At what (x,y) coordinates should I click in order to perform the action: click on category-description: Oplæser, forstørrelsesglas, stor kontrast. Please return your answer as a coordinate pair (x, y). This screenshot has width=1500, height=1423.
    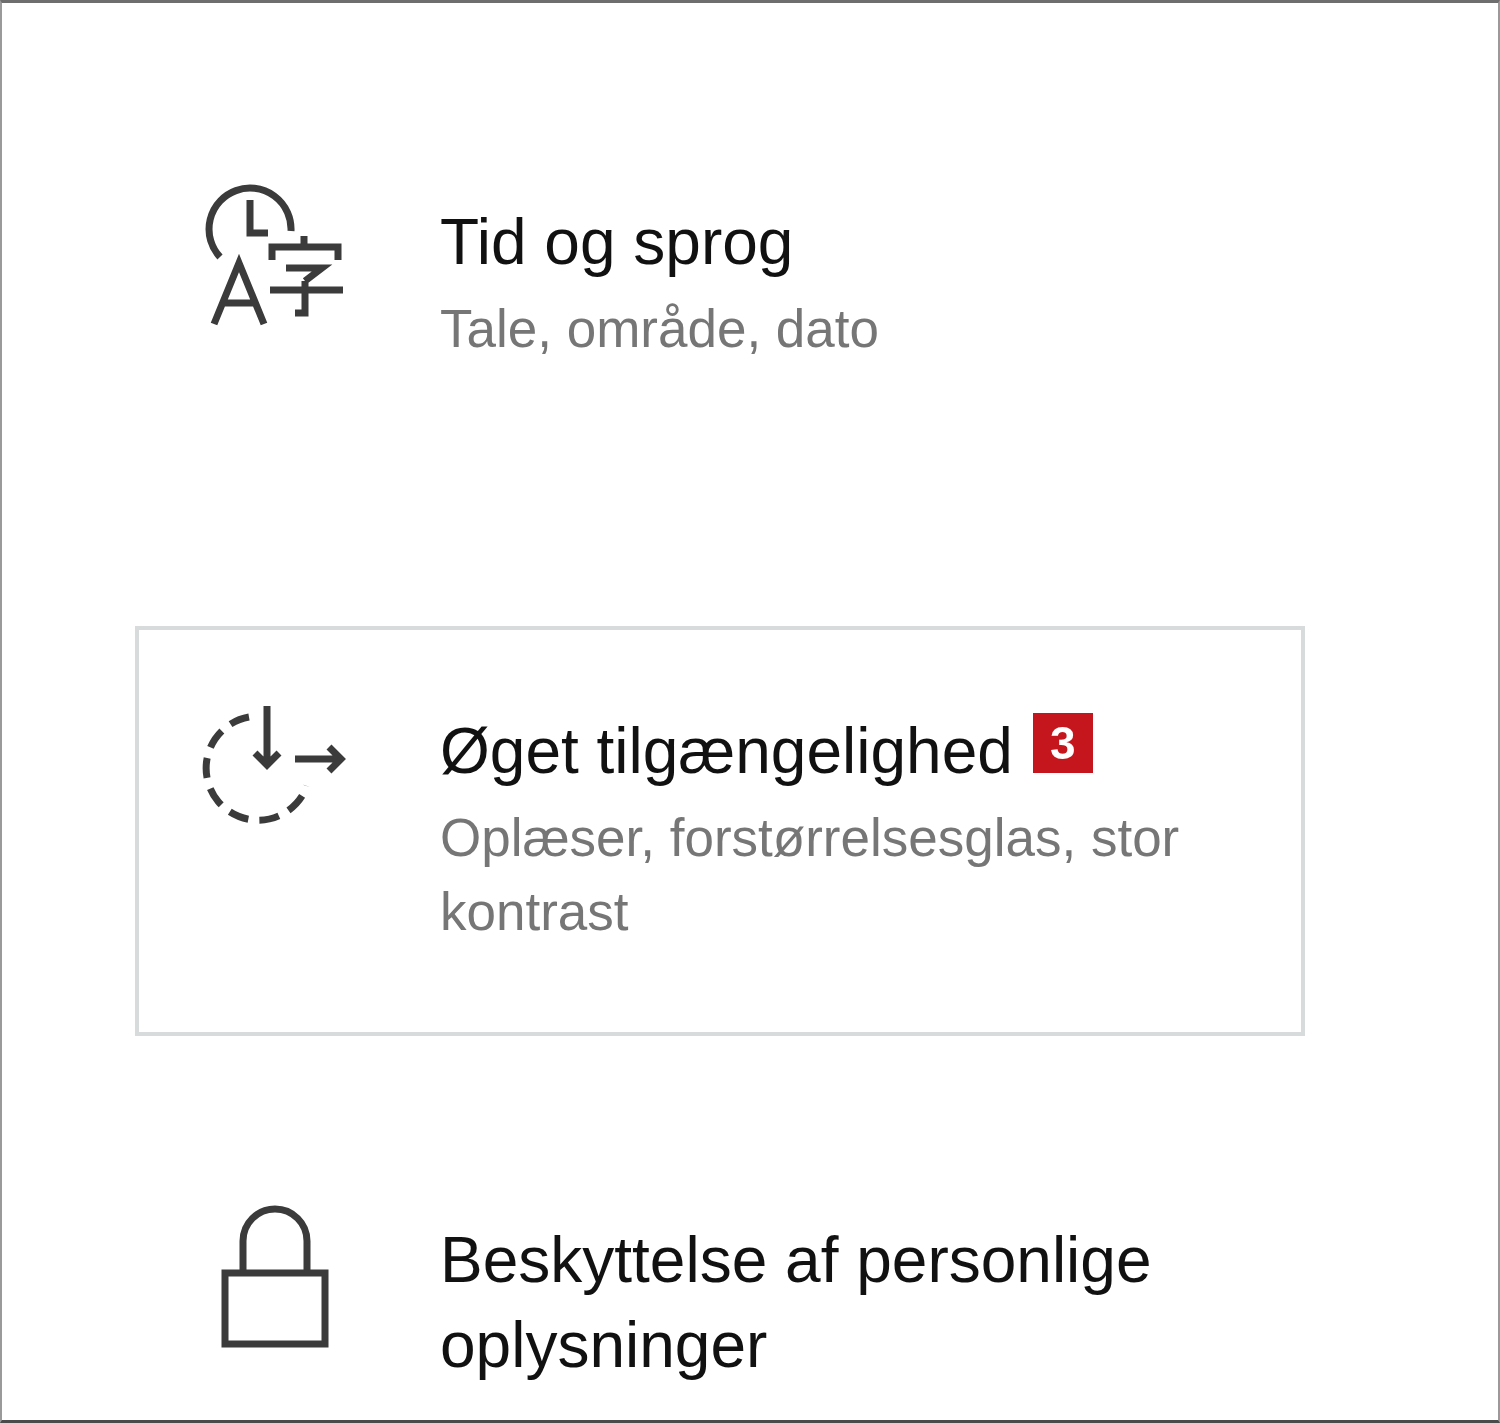
    Looking at the image, I should click on (810, 875).